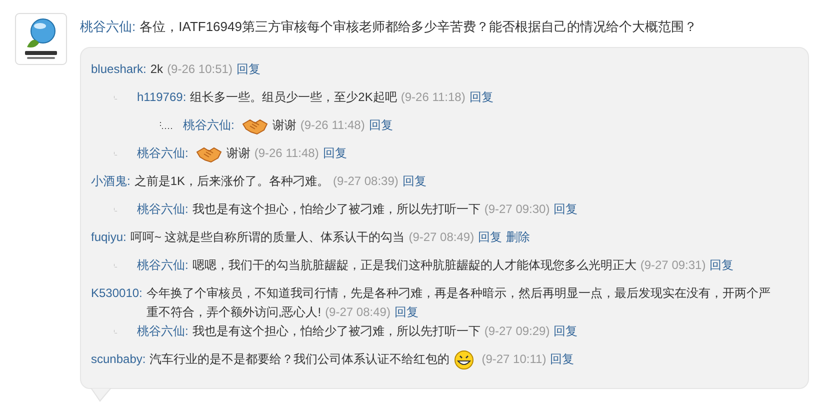  I want to click on comment-action-link: 删除, so click(518, 237).